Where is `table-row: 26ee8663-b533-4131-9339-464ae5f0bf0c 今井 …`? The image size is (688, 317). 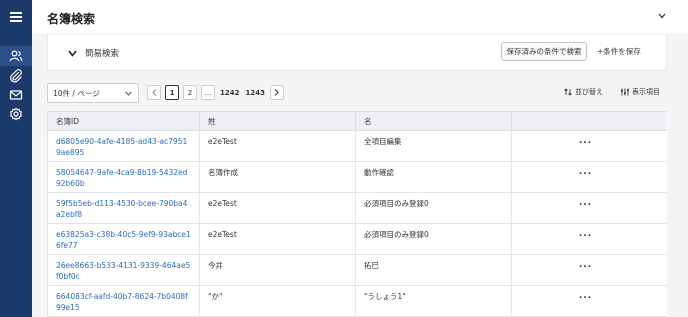 table-row: 26ee8663-b533-4131-9339-464ae5f0bf0c 今井 … is located at coordinates (357, 270).